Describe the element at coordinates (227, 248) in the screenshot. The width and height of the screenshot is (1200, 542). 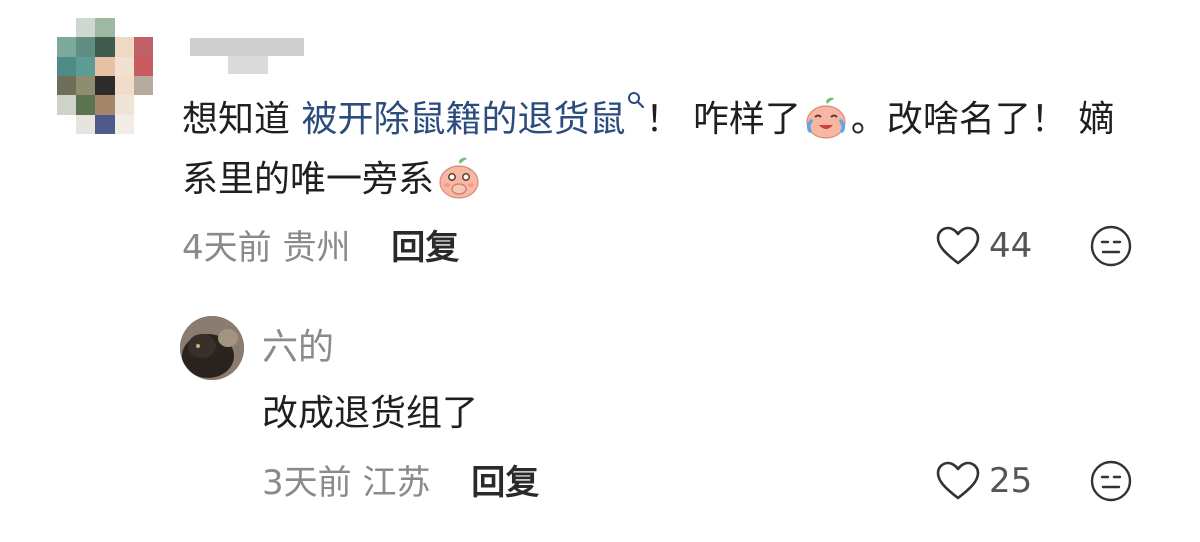
I see `comment-time: 4天前` at that location.